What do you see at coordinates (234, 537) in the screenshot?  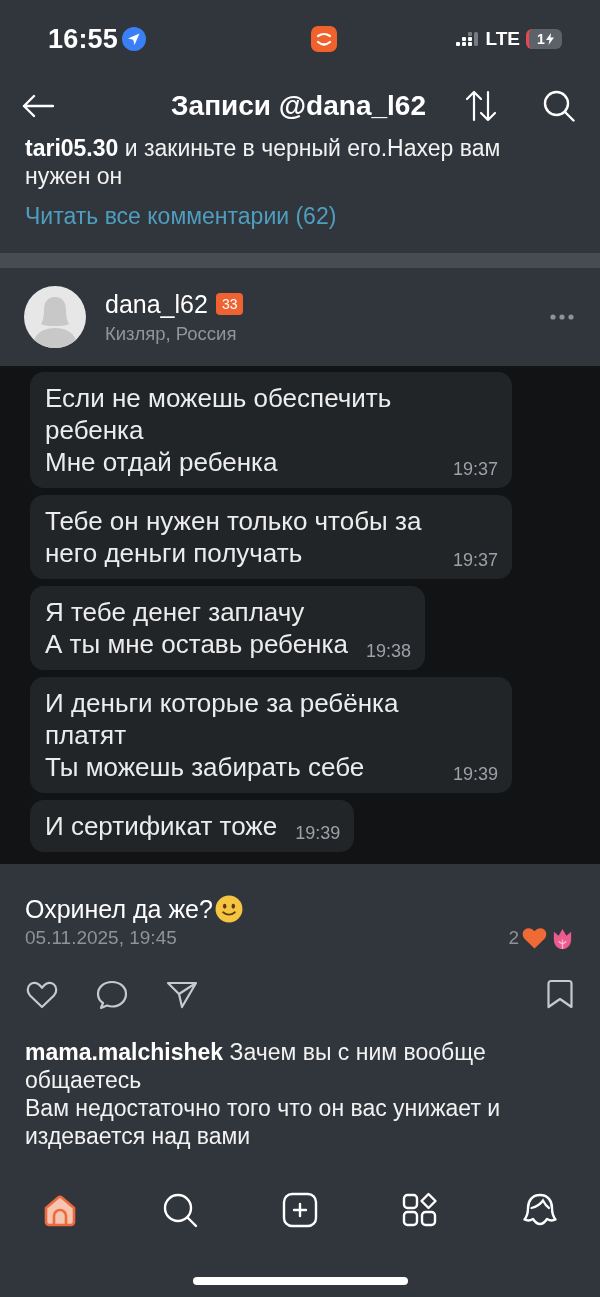 I see `message-text: Тебе он нужен только чтобы за него деньги получать` at bounding box center [234, 537].